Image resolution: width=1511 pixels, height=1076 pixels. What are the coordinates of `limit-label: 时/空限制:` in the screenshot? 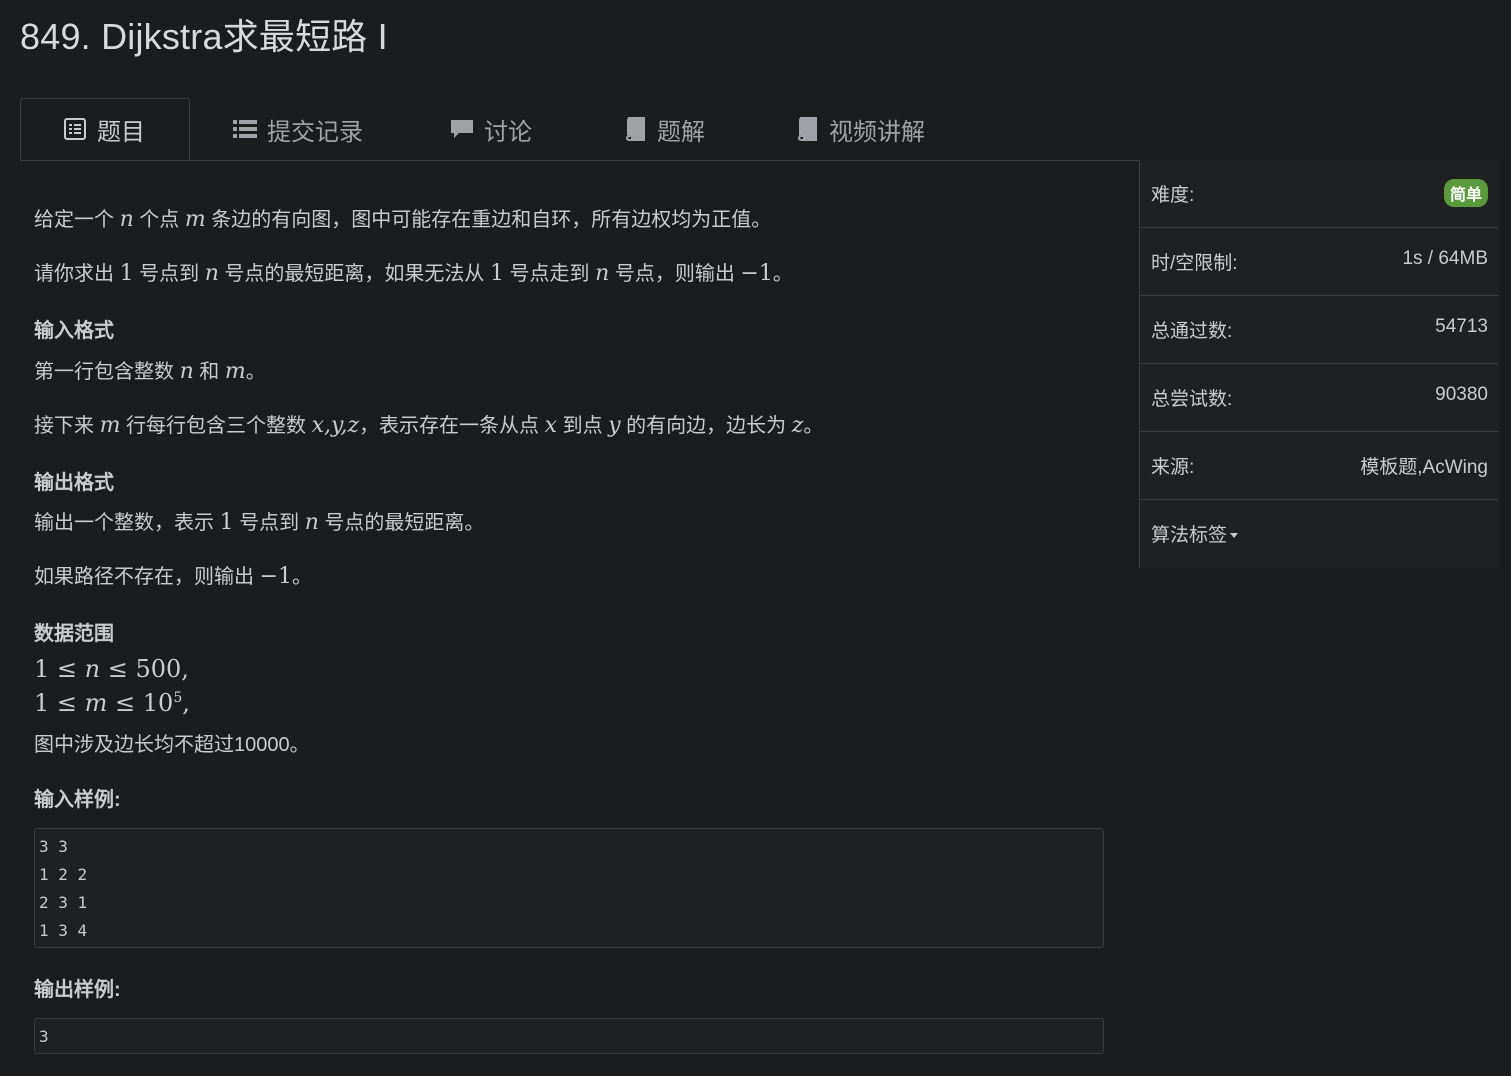 It's located at (1194, 263).